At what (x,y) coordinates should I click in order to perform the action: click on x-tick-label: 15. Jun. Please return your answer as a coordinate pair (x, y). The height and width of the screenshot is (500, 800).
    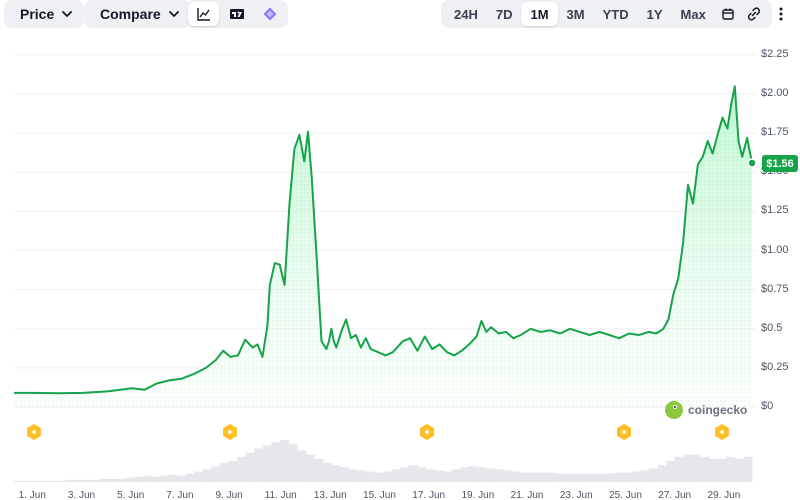
    Looking at the image, I should click on (379, 495).